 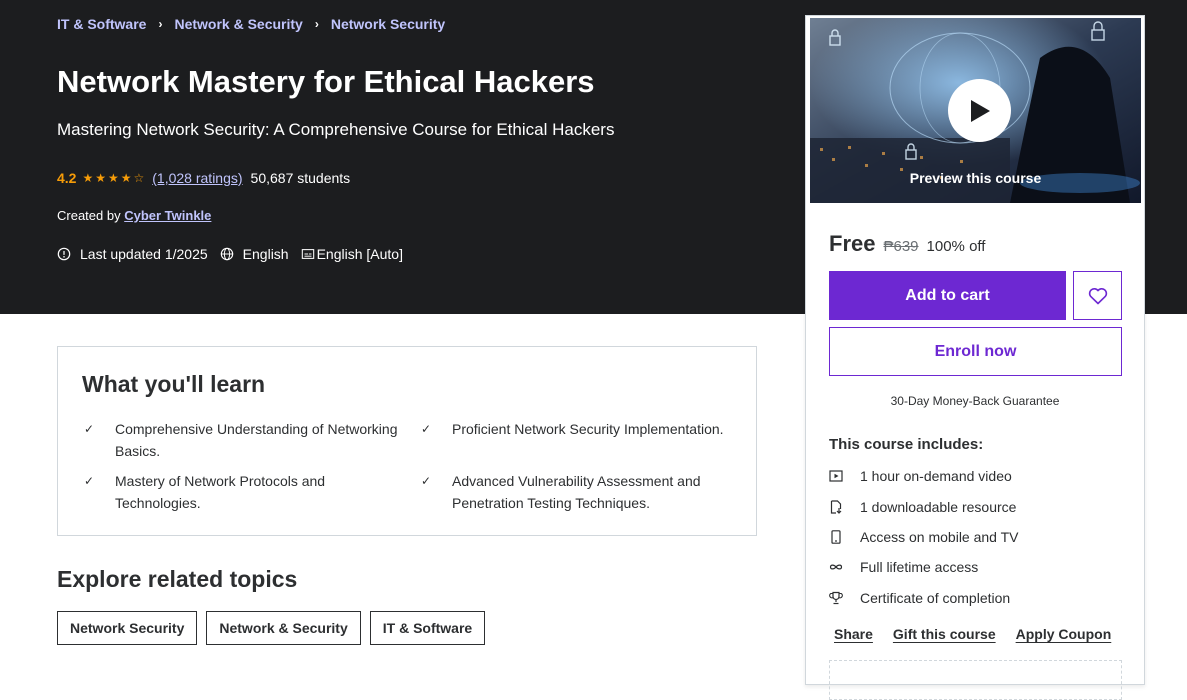 I want to click on rating-score: 4.2, so click(x=67, y=178).